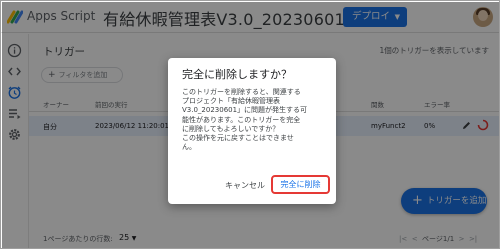 The height and width of the screenshot is (249, 500). Describe the element at coordinates (237, 74) in the screenshot. I see `dialog-title: 完全に削除しますか？` at that location.